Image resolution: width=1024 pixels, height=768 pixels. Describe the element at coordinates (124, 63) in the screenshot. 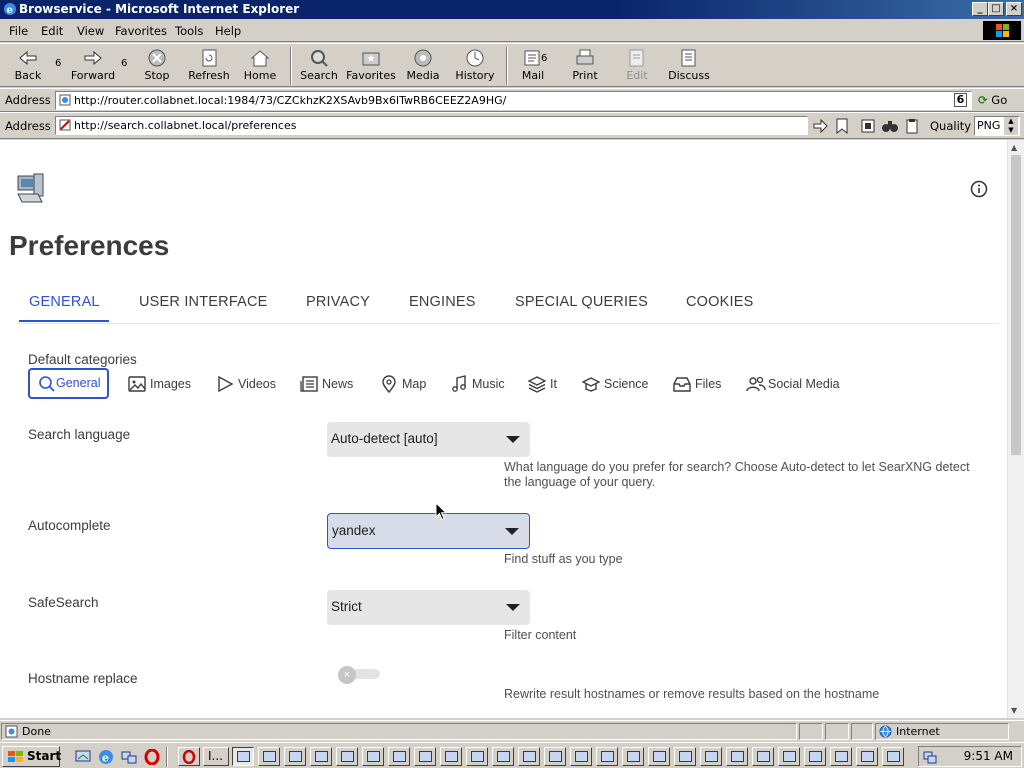

I see `forward-history-count: 6` at that location.